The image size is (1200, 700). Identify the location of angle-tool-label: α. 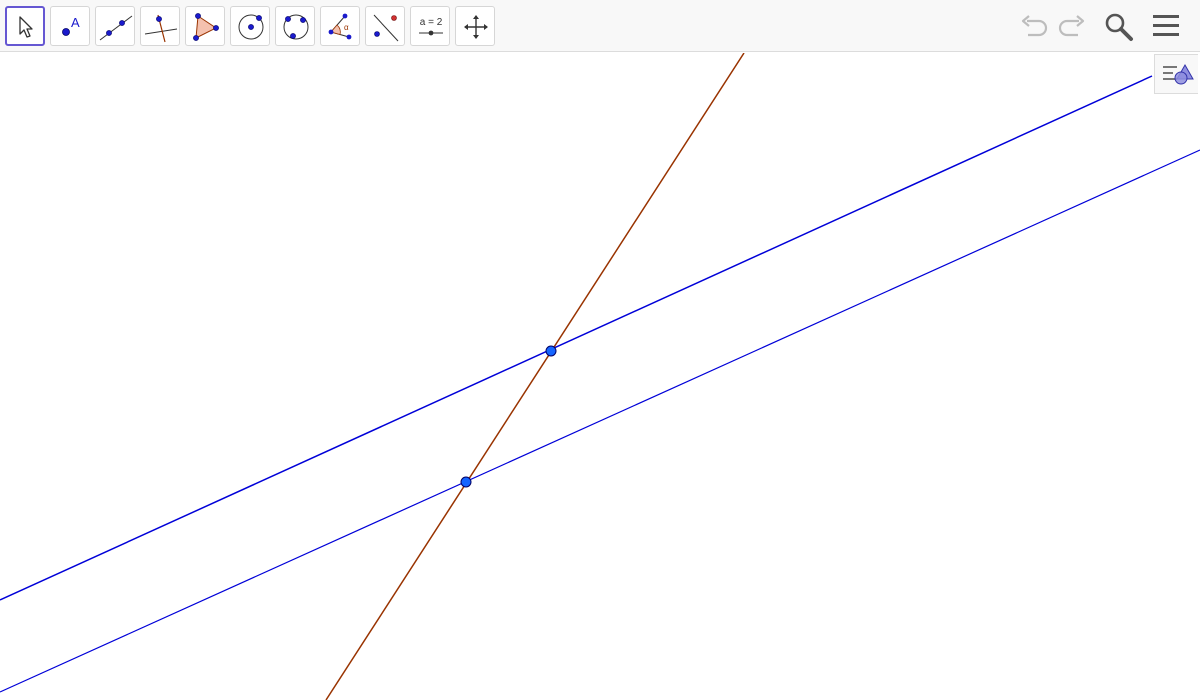
(346, 27).